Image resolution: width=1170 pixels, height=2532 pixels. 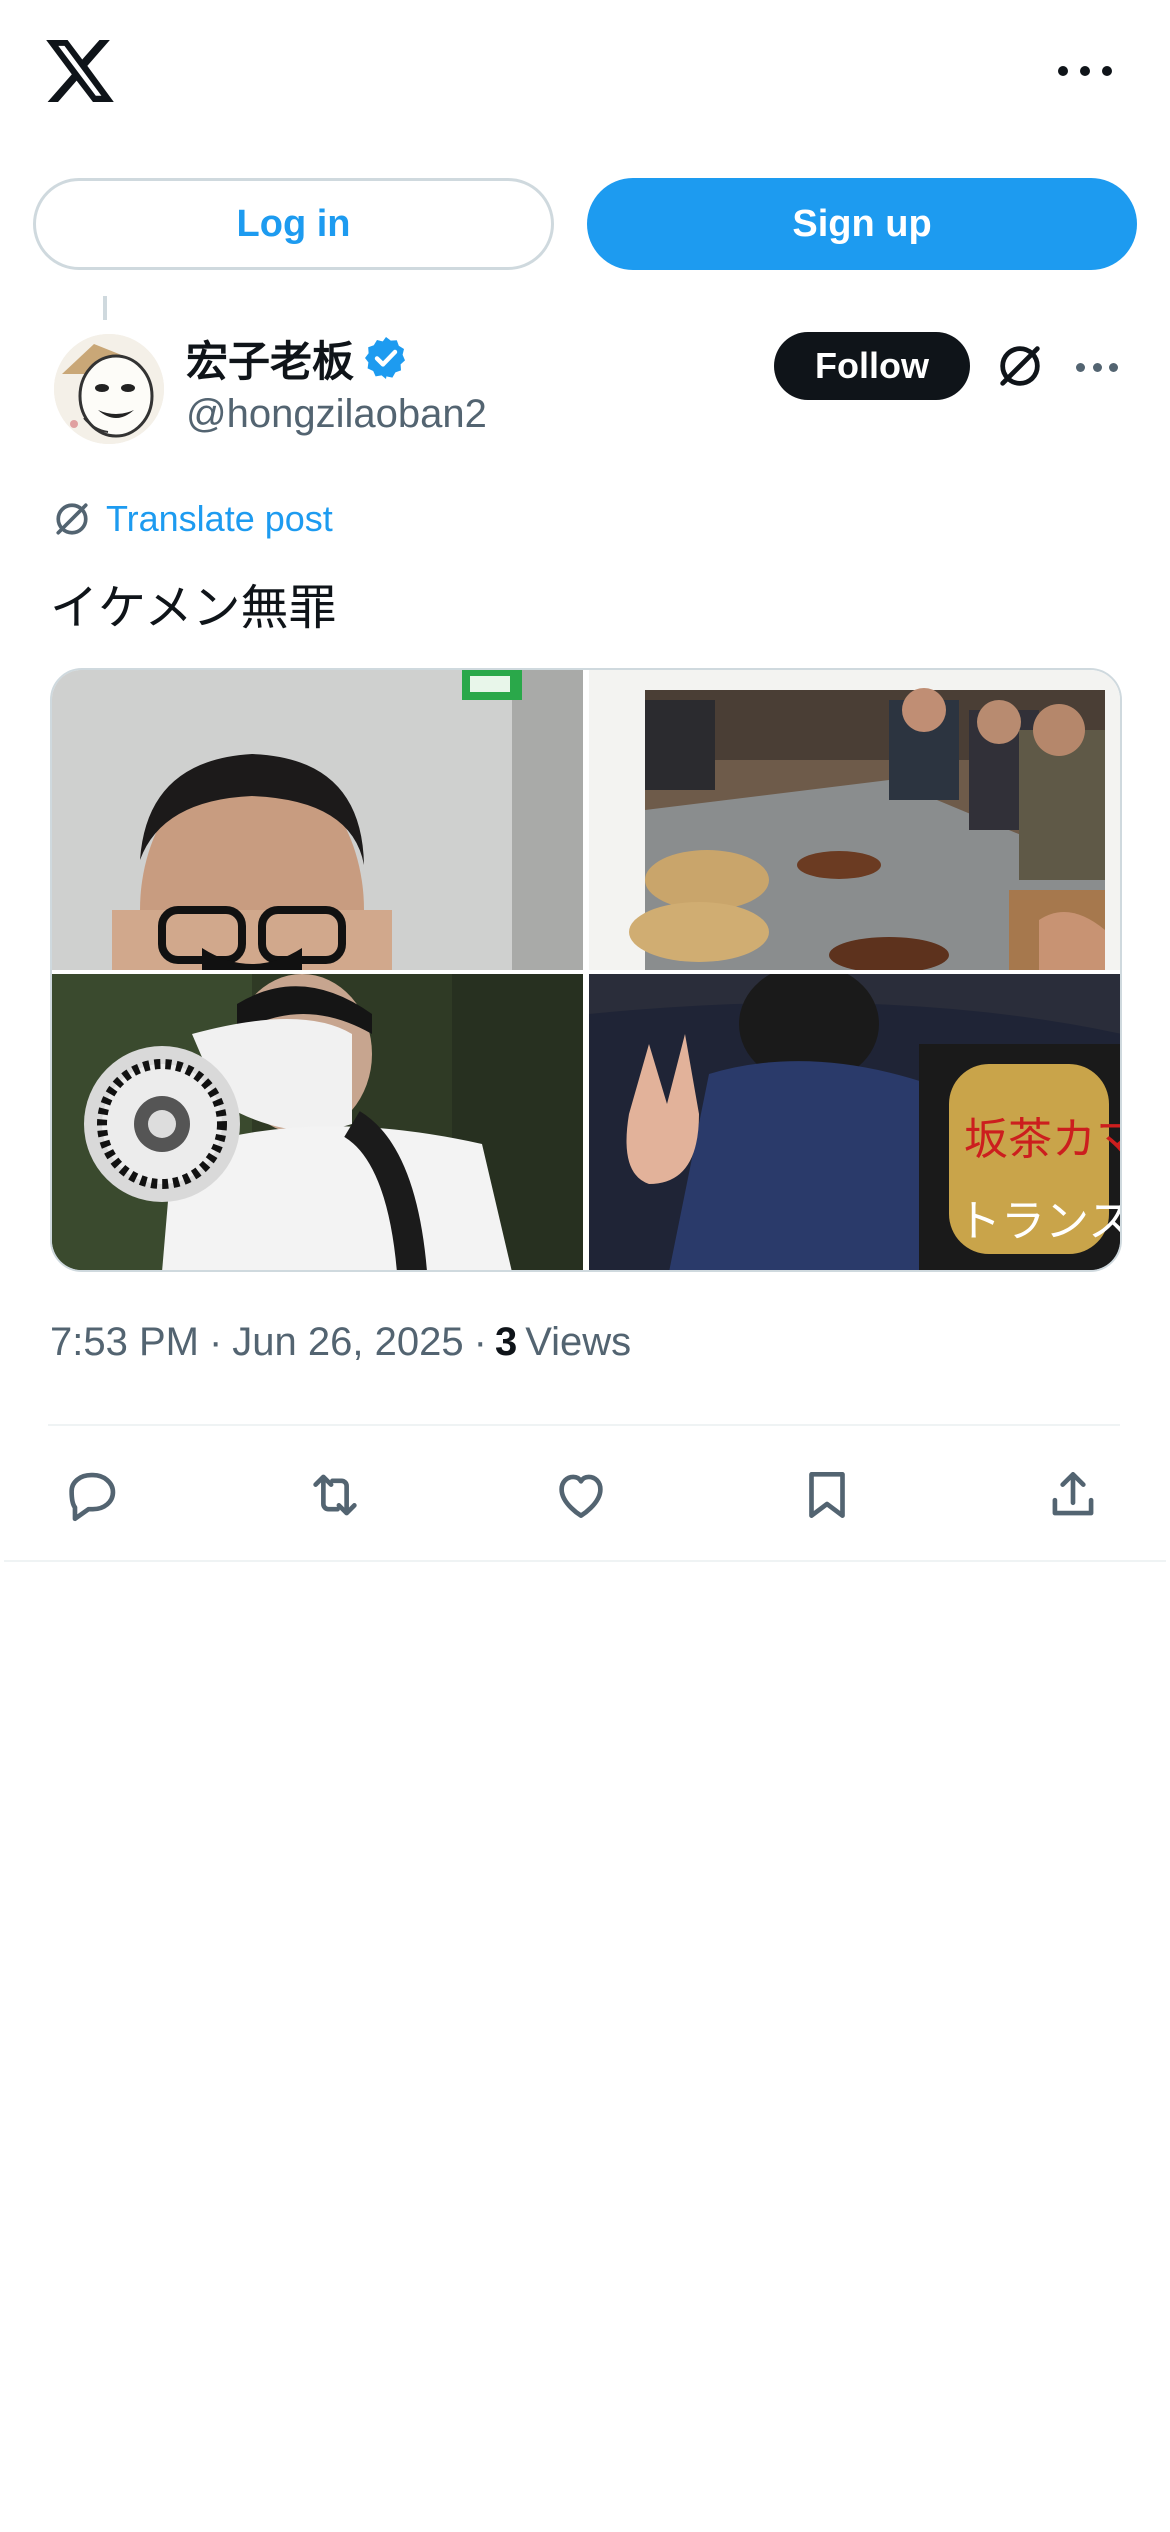 I want to click on verified-badge-icon, so click(x=385, y=358).